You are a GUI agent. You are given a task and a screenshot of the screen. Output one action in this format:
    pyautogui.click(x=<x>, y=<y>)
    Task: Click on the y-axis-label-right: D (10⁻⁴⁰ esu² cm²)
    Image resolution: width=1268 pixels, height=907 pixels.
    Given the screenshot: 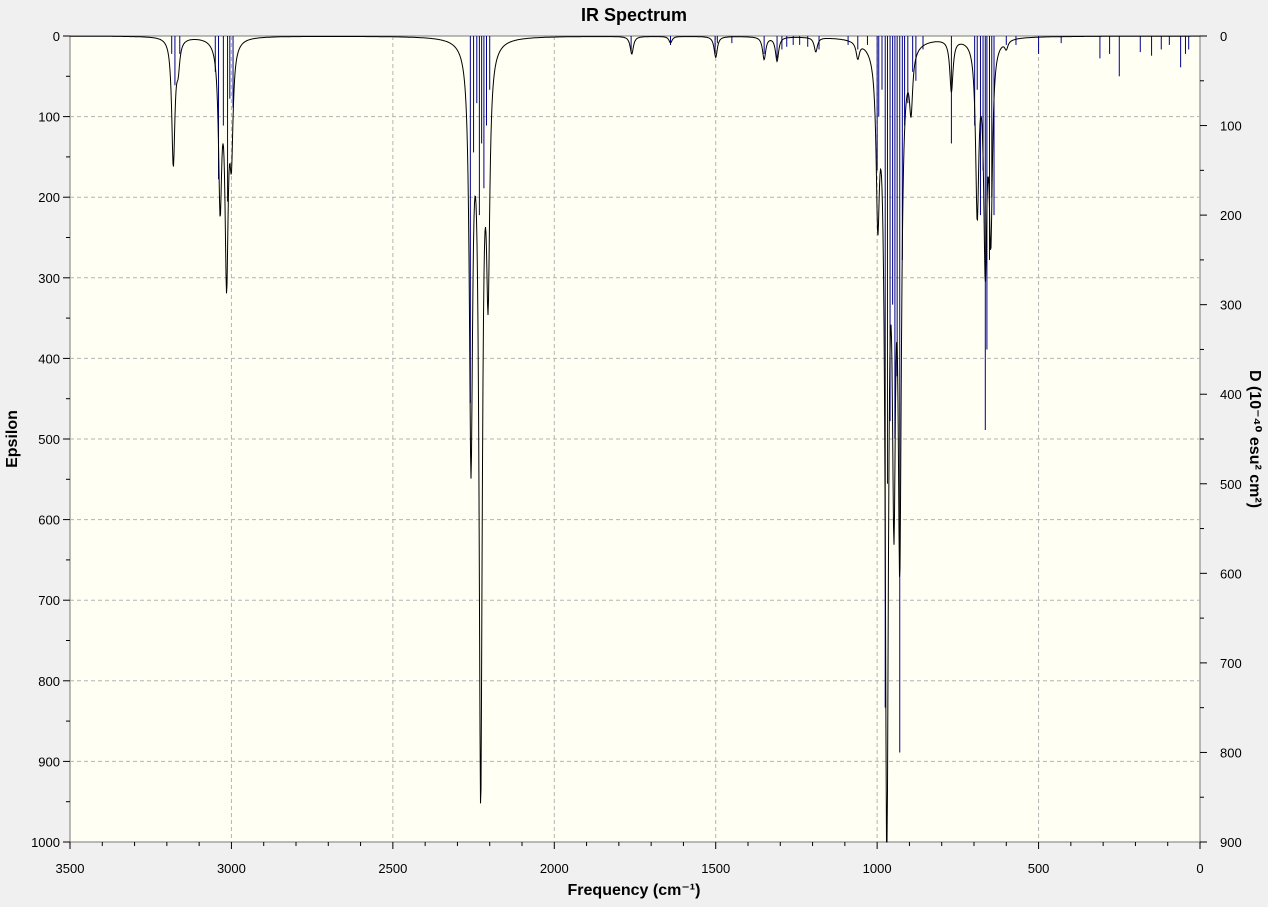 What is the action you would take?
    pyautogui.click(x=1254, y=439)
    